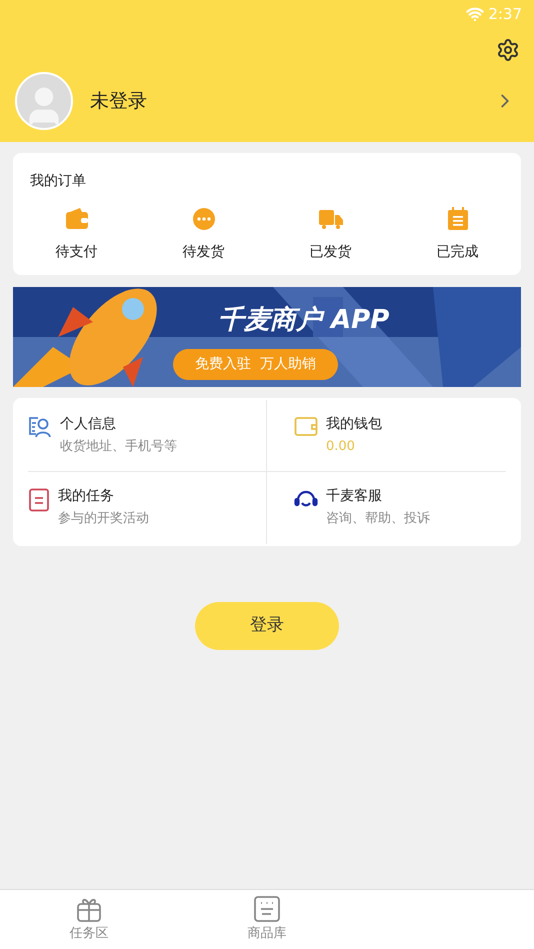 The width and height of the screenshot is (534, 949). What do you see at coordinates (118, 447) in the screenshot?
I see `service-subtitle: 收货地址、手机号等` at bounding box center [118, 447].